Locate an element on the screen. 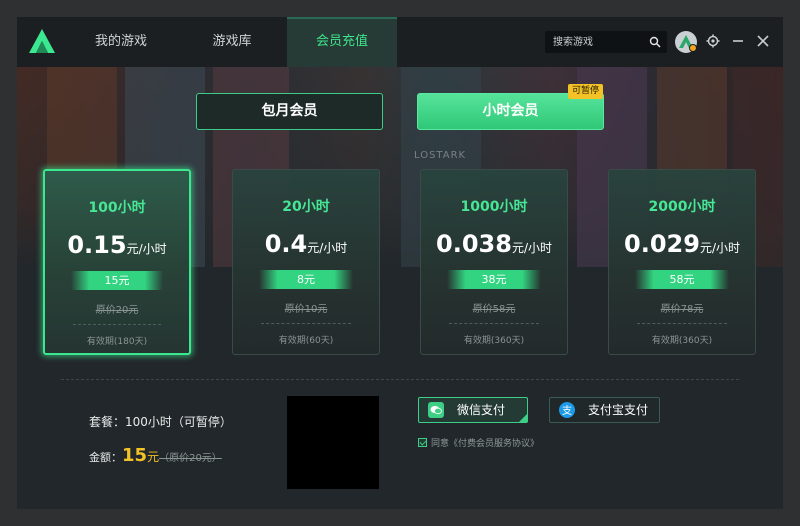  tab-game-library: 游戏库 is located at coordinates (232, 42).